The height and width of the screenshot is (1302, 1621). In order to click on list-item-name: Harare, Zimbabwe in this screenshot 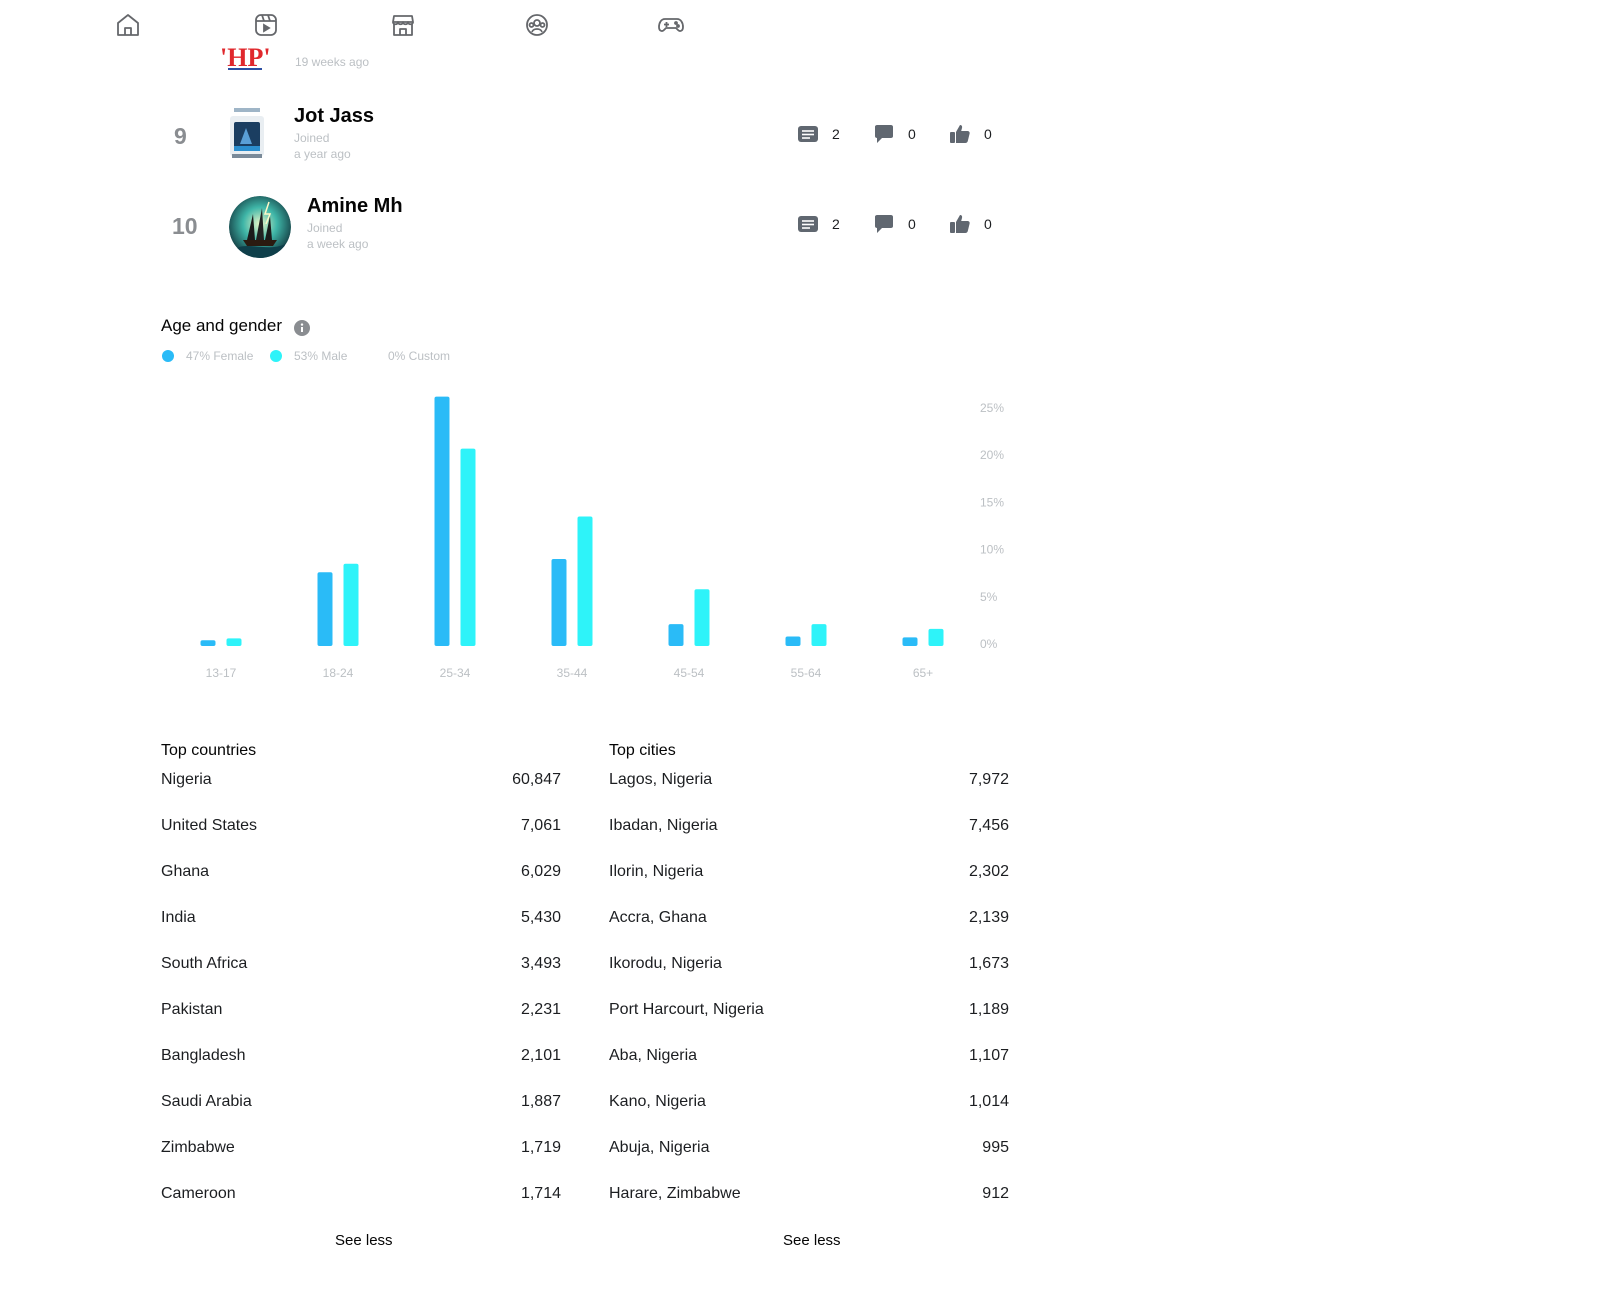, I will do `click(675, 1193)`.